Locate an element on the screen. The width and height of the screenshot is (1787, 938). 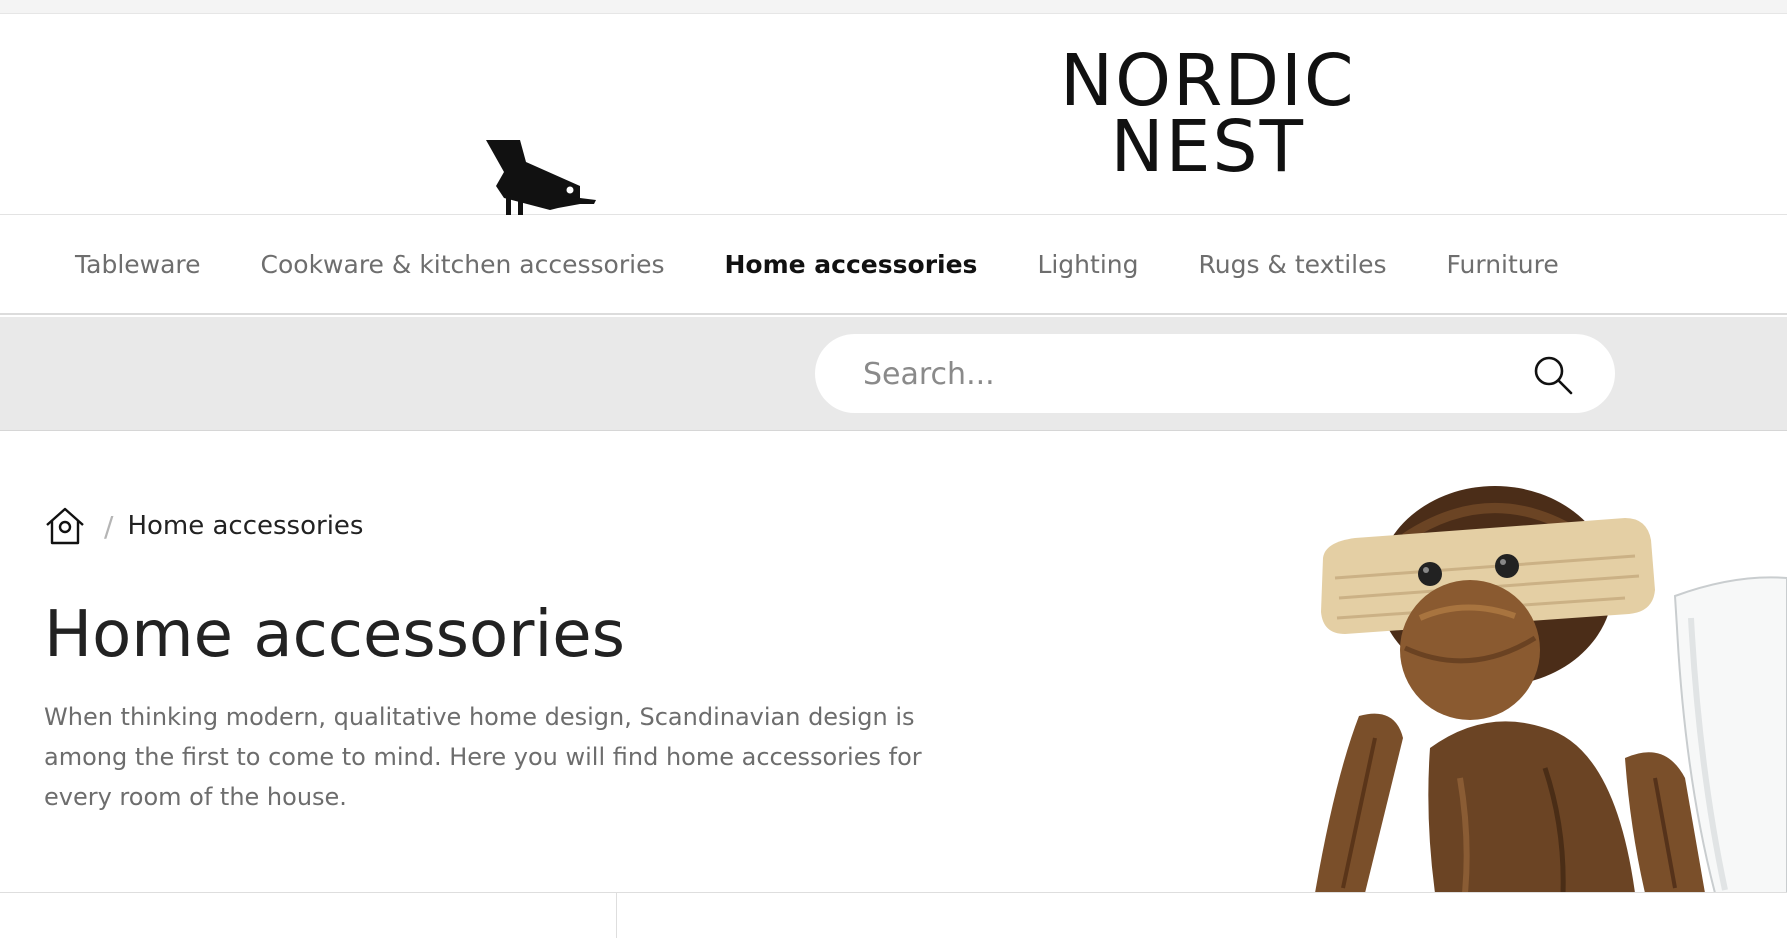
home-icon is located at coordinates (65, 526).